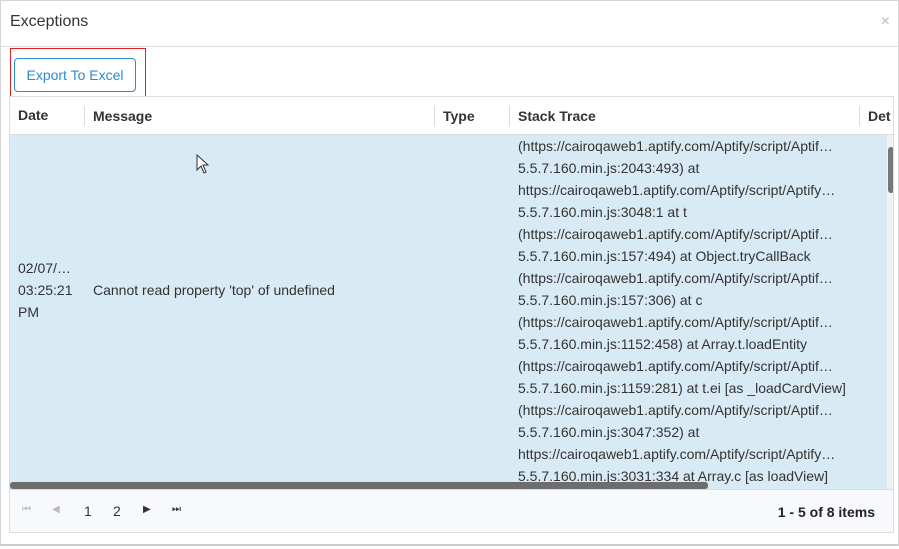  I want to click on message-cell: Cannot read property 'top' of undefined, so click(214, 290).